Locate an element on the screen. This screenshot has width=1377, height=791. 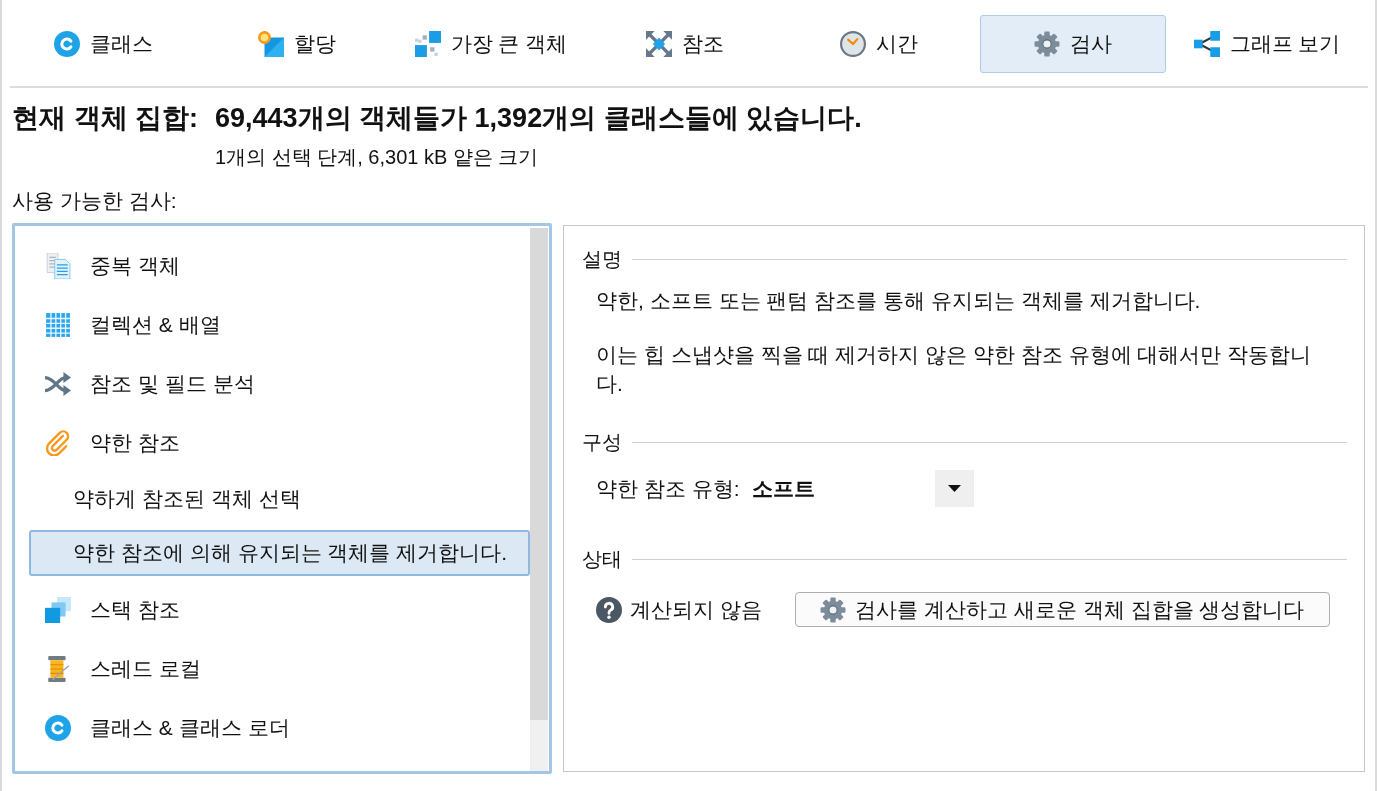
clock-icon is located at coordinates (853, 44).